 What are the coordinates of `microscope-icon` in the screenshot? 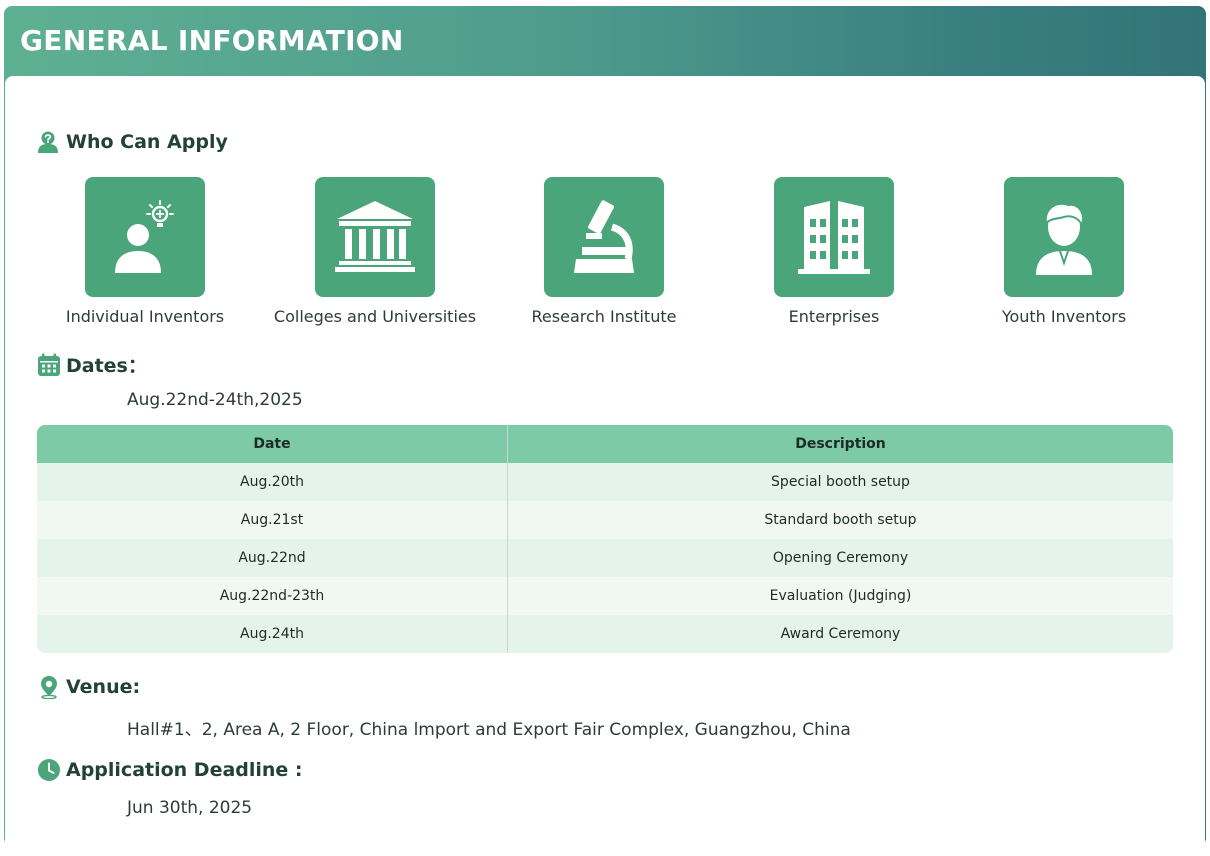 It's located at (604, 237).